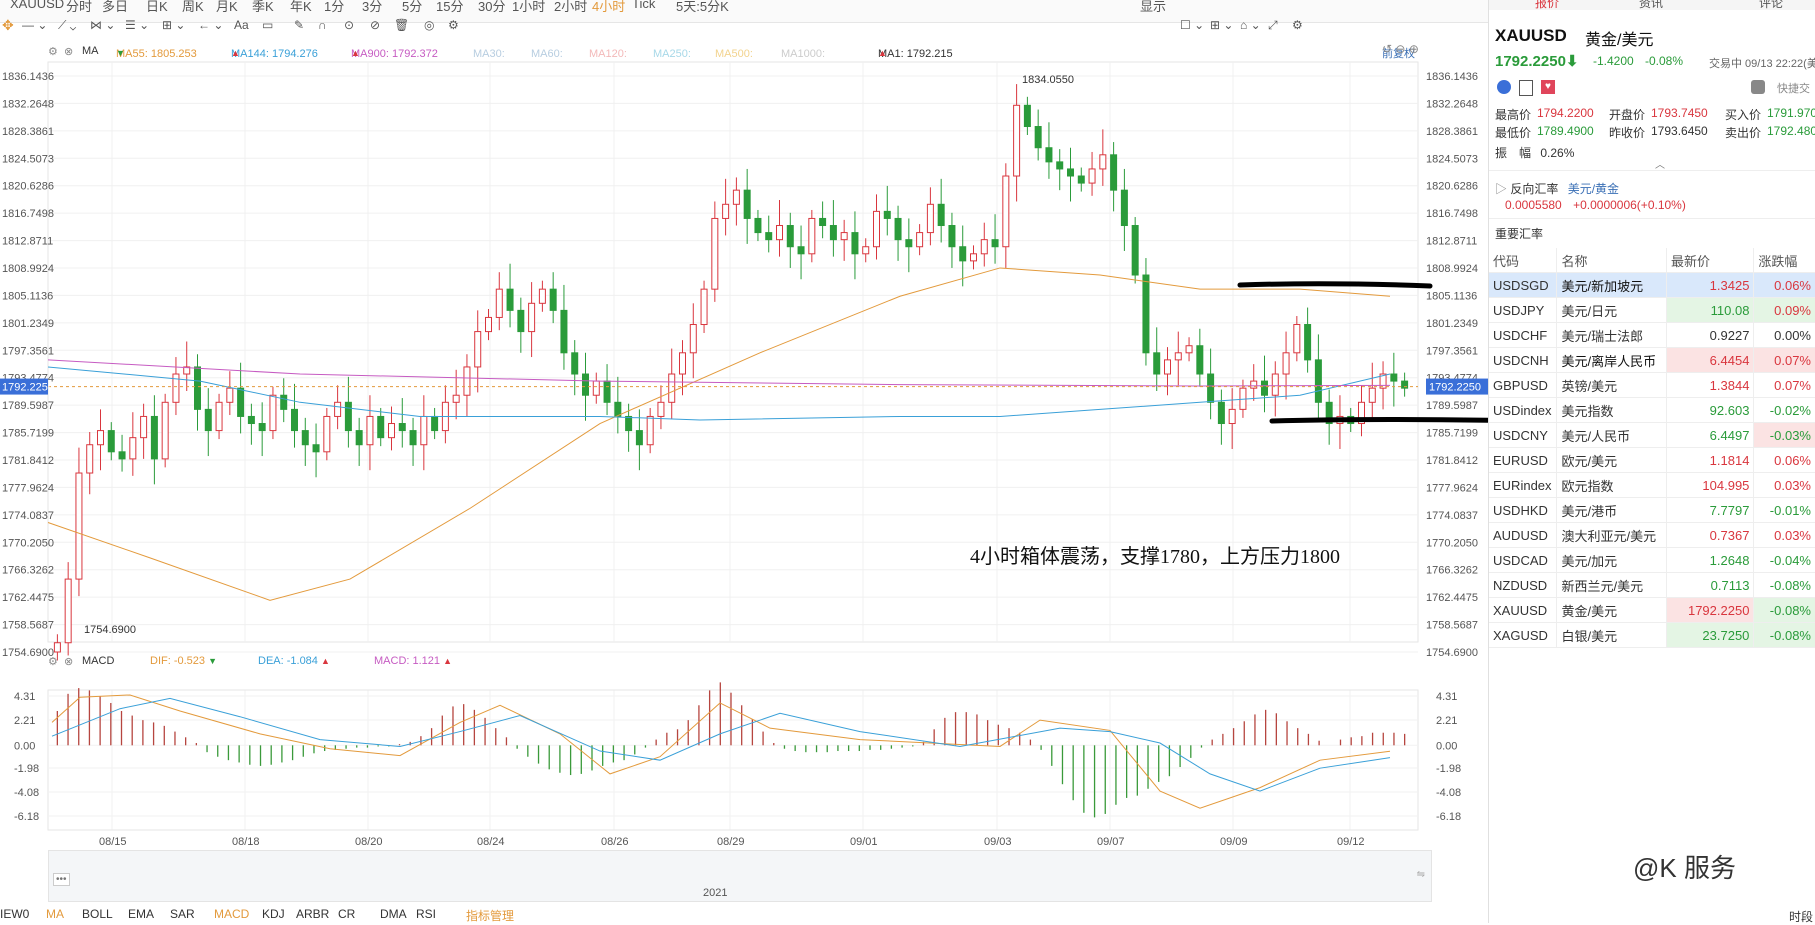  Describe the element at coordinates (53, 661) in the screenshot. I see `macd-settings-icon: ⚙` at that location.